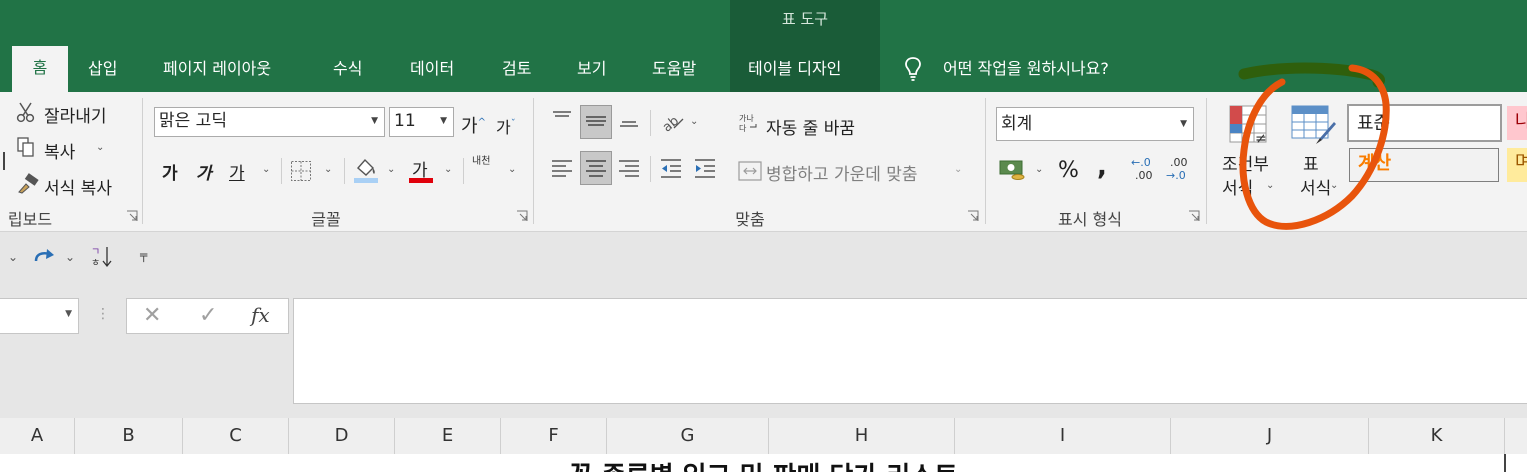 The height and width of the screenshot is (472, 1527). Describe the element at coordinates (39, 316) in the screenshot. I see `name-box: ▼` at that location.